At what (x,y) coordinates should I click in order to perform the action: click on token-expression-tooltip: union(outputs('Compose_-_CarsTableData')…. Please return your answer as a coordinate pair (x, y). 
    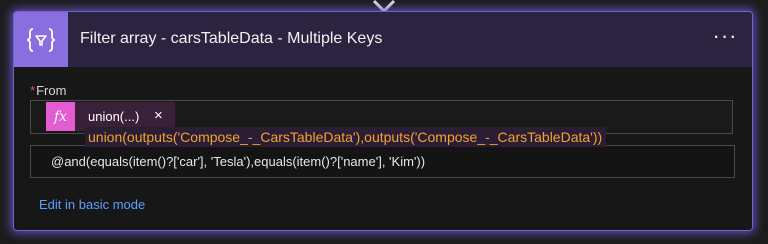
    Looking at the image, I should click on (346, 137).